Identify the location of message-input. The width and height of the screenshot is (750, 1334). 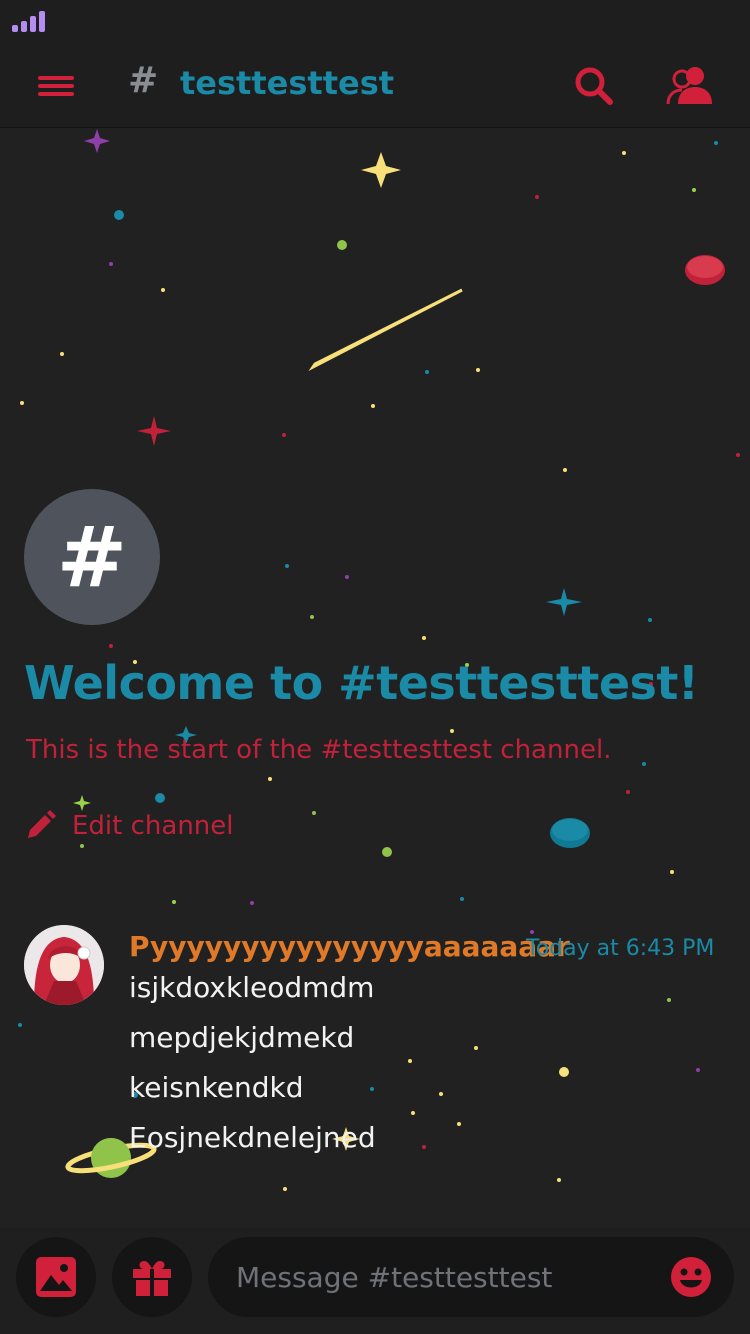
(471, 1277).